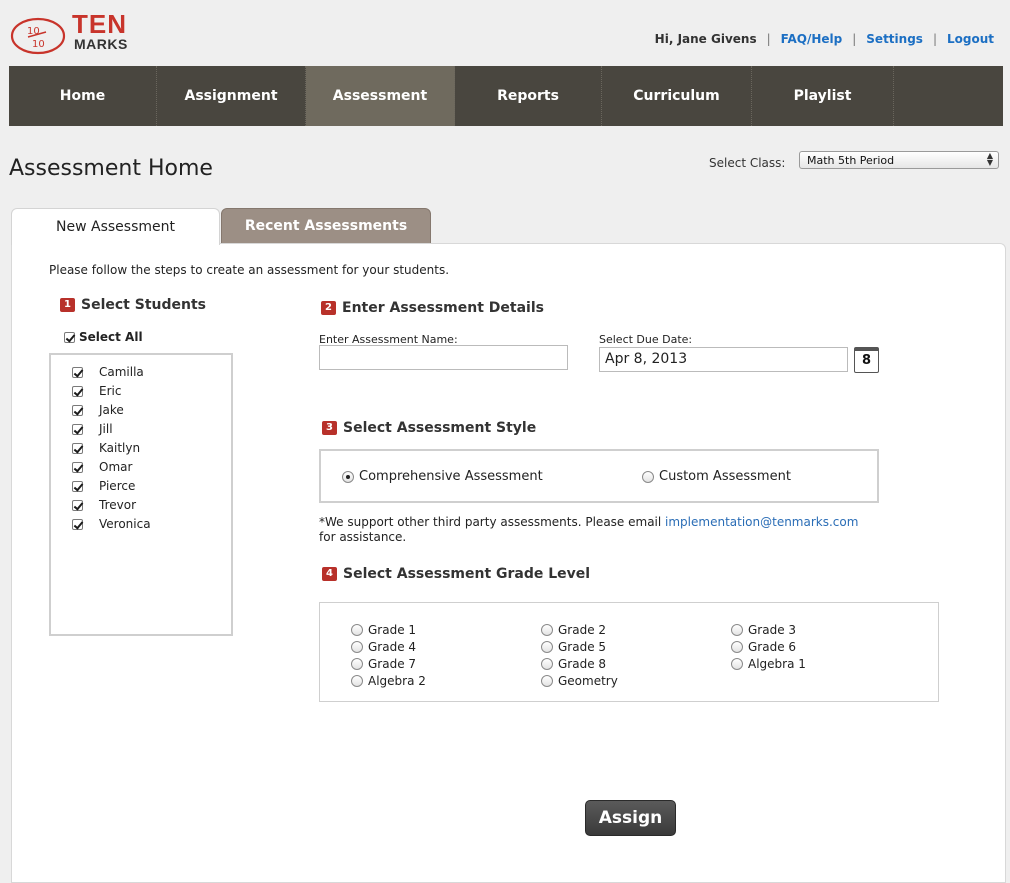 The image size is (1010, 883). I want to click on logo-text-marks: MARKS, so click(101, 44).